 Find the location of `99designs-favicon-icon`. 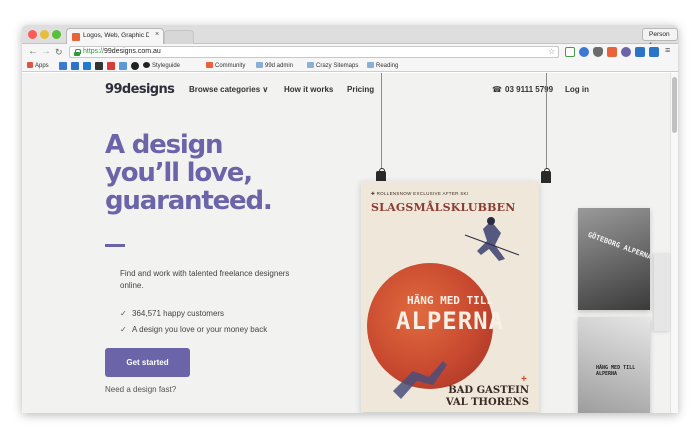

99designs-favicon-icon is located at coordinates (76, 37).